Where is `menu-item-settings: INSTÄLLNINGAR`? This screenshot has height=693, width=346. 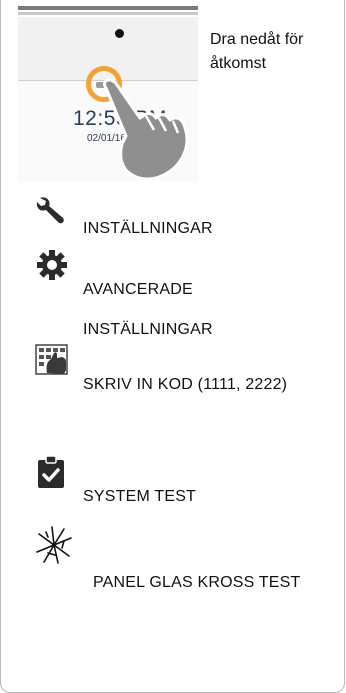 menu-item-settings: INSTÄLLNINGAR is located at coordinates (148, 228).